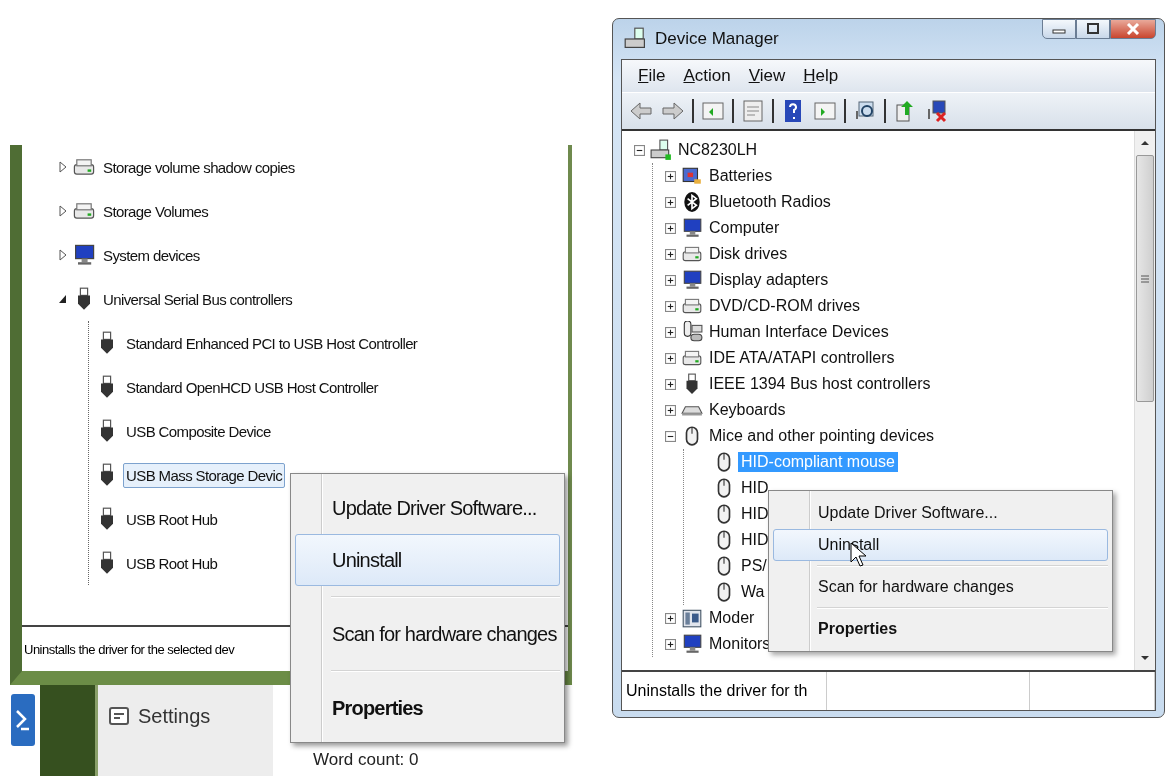 Image resolution: width=1167 pixels, height=776 pixels. What do you see at coordinates (822, 436) in the screenshot?
I see `tree-item: Mice and other pointing devices` at bounding box center [822, 436].